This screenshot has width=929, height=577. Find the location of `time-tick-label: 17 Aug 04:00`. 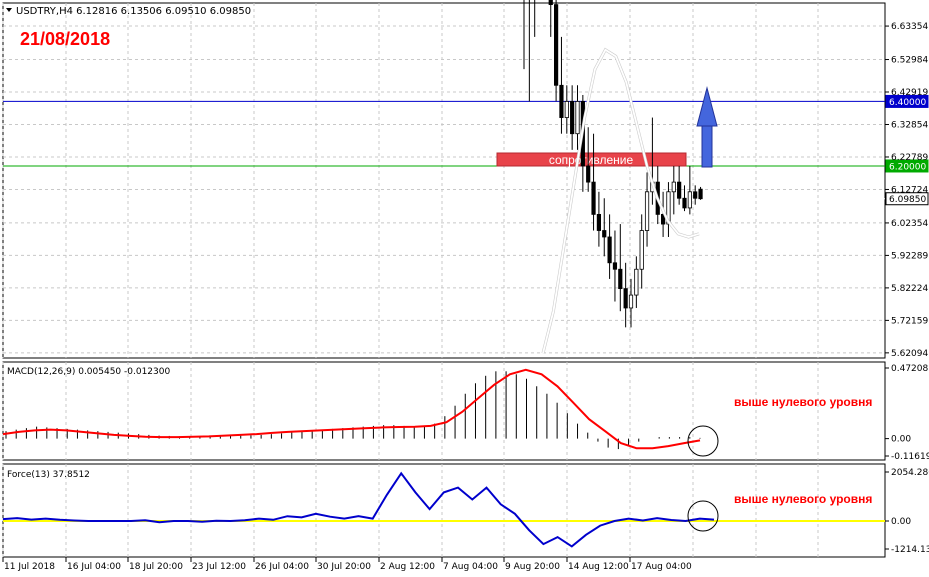

time-tick-label: 17 Aug 04:00 is located at coordinates (661, 567).